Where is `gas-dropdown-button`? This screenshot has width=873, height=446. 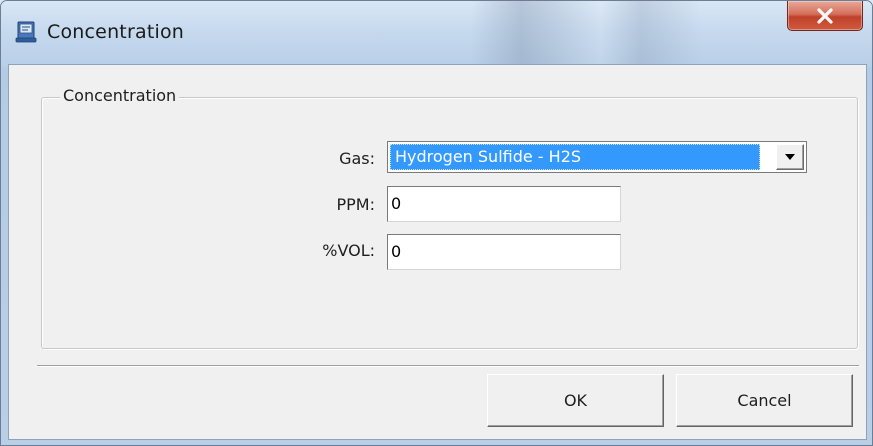
gas-dropdown-button is located at coordinates (790, 157).